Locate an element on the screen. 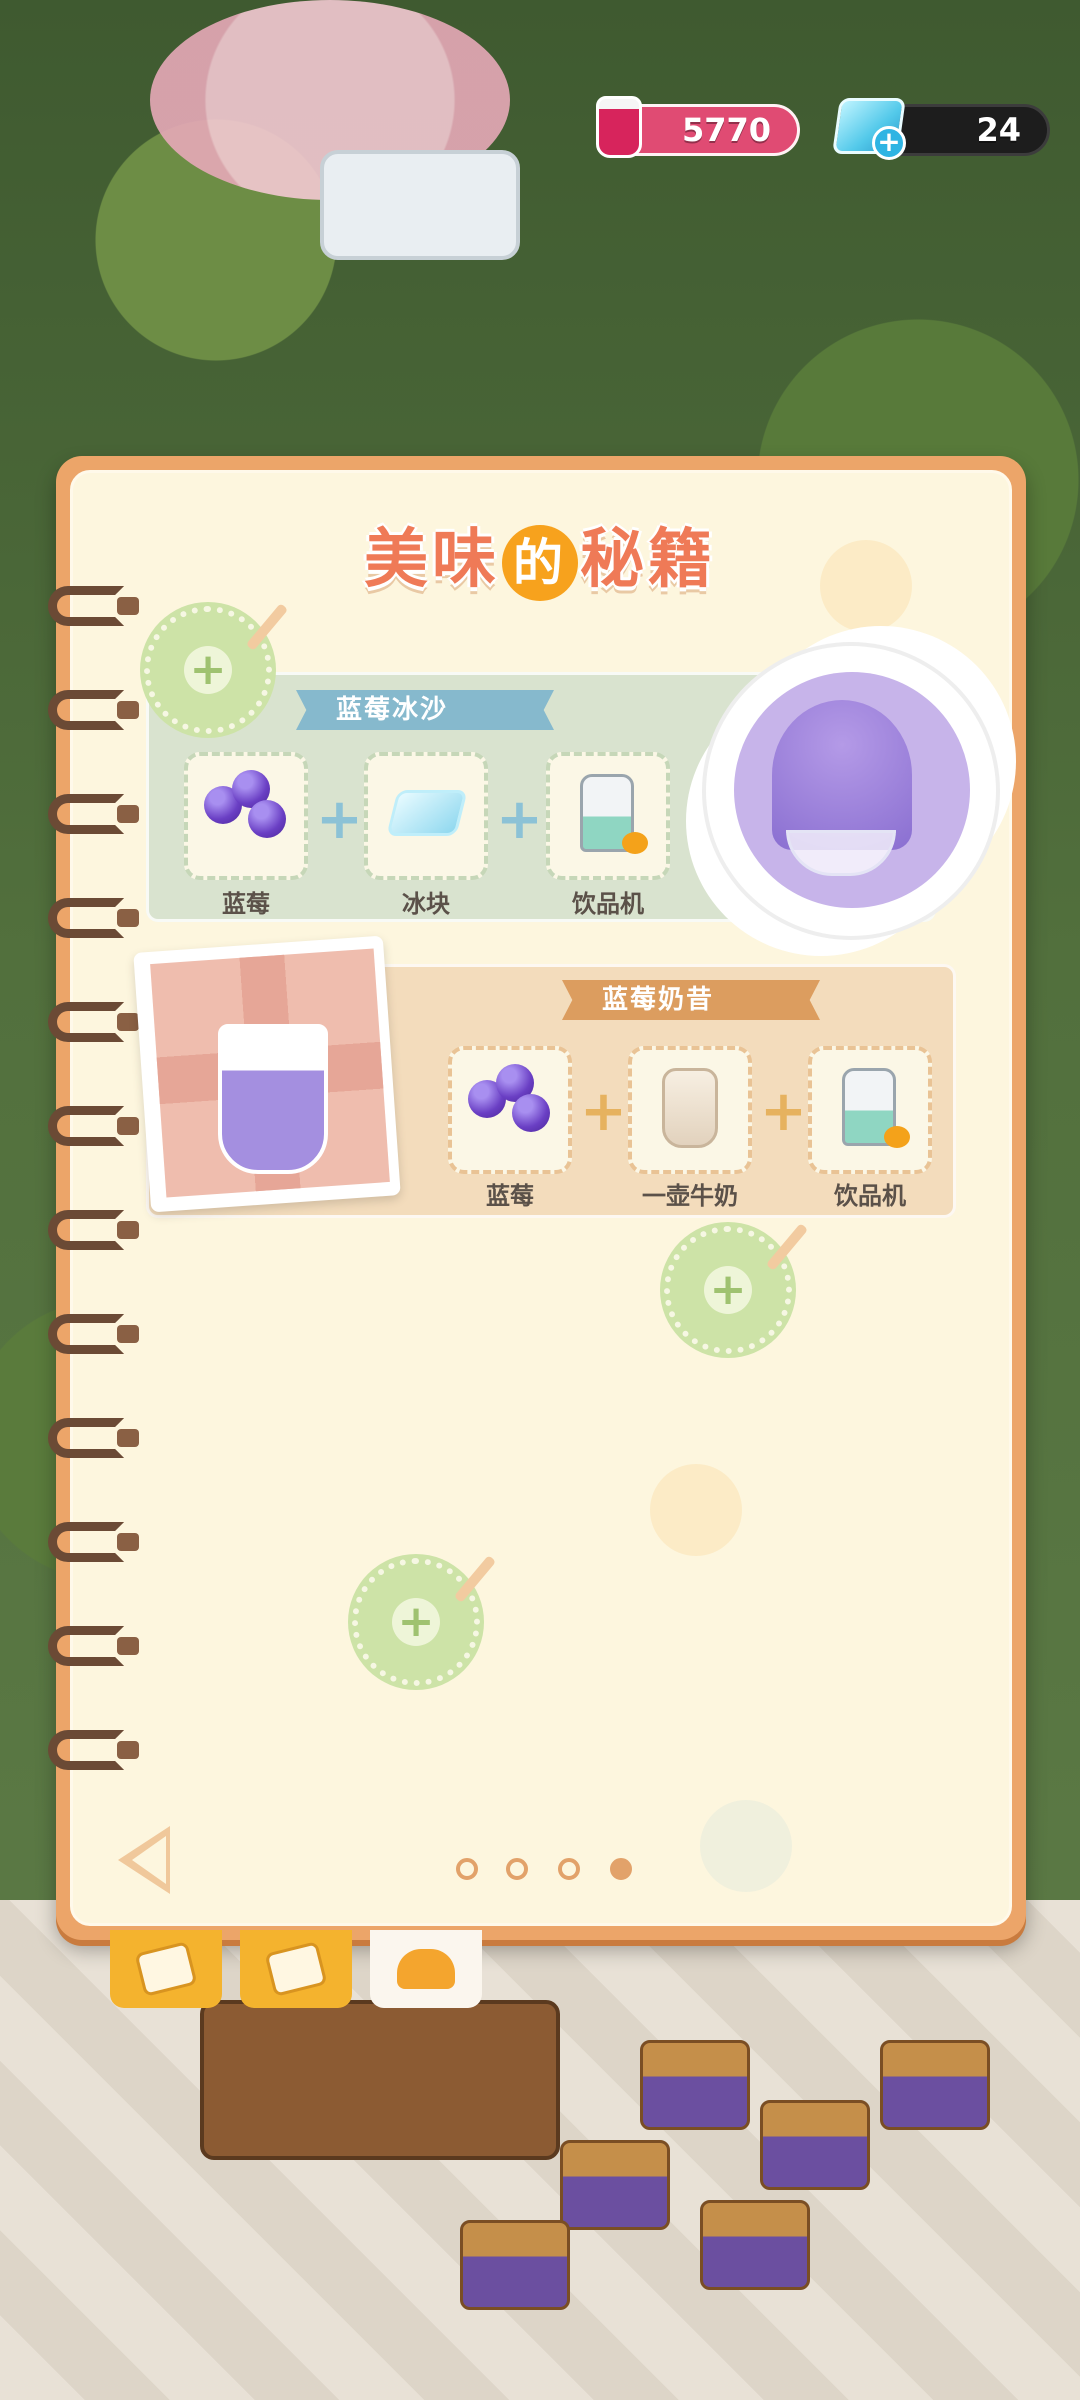 Image resolution: width=1080 pixels, height=2400 pixels. tab-recipes is located at coordinates (426, 1969).